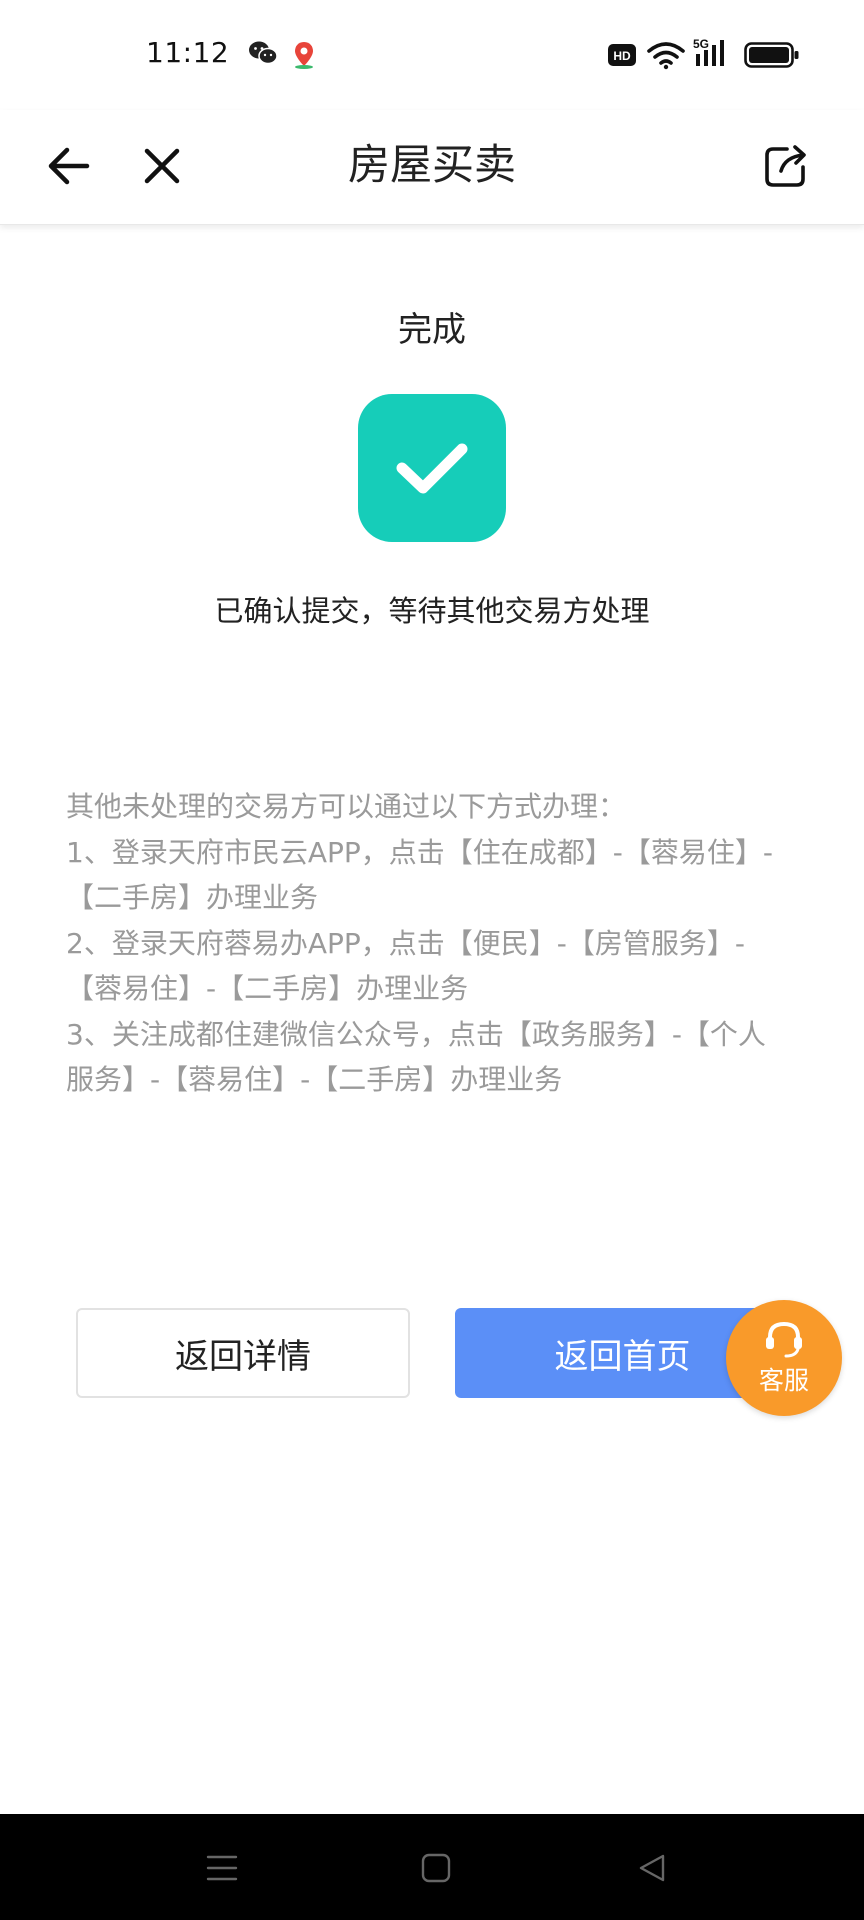  I want to click on battery-icon, so click(772, 57).